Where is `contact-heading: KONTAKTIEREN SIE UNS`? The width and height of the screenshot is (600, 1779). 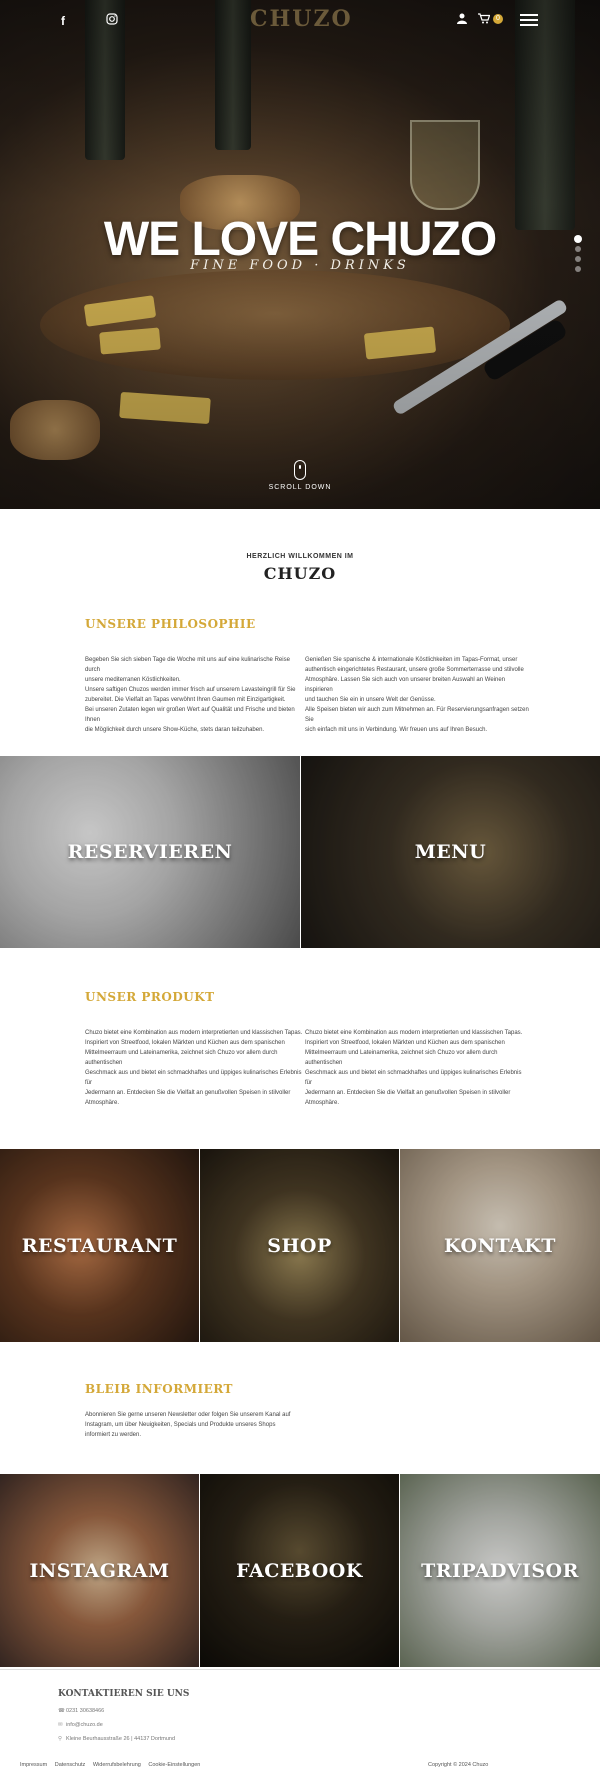 contact-heading: KONTAKTIEREN SIE UNS is located at coordinates (124, 1694).